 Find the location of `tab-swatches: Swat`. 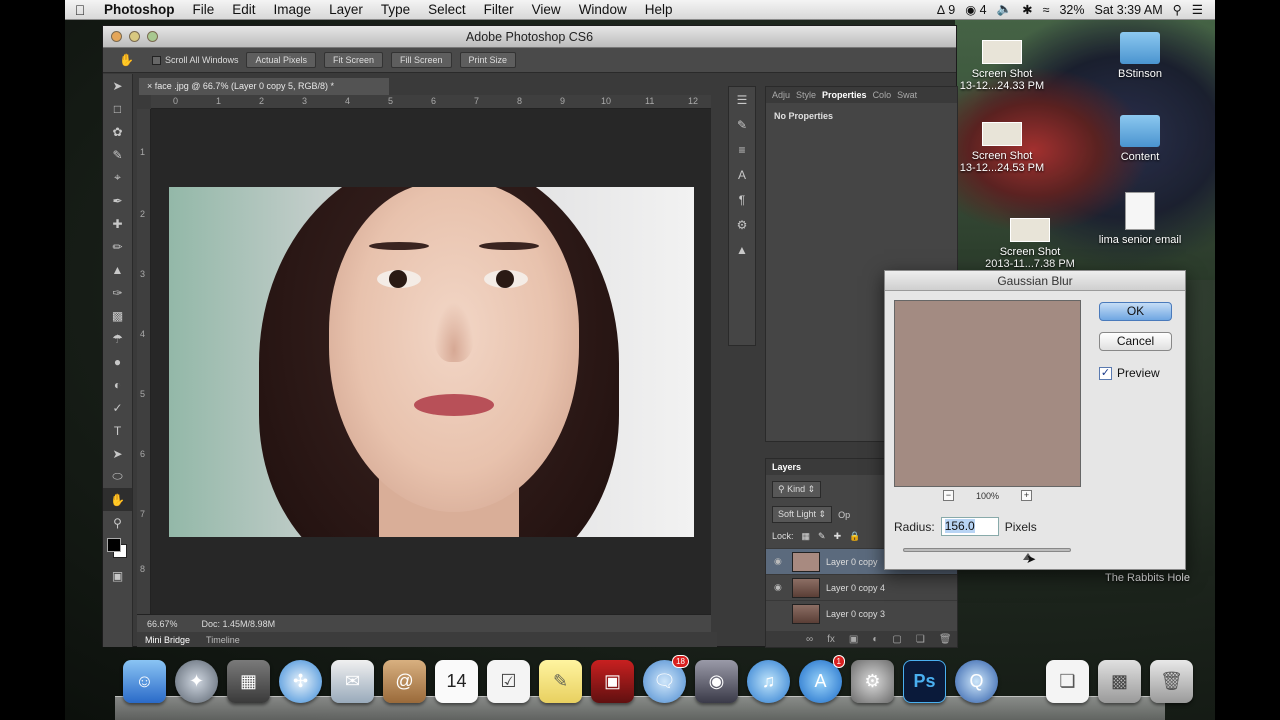

tab-swatches: Swat is located at coordinates (907, 95).